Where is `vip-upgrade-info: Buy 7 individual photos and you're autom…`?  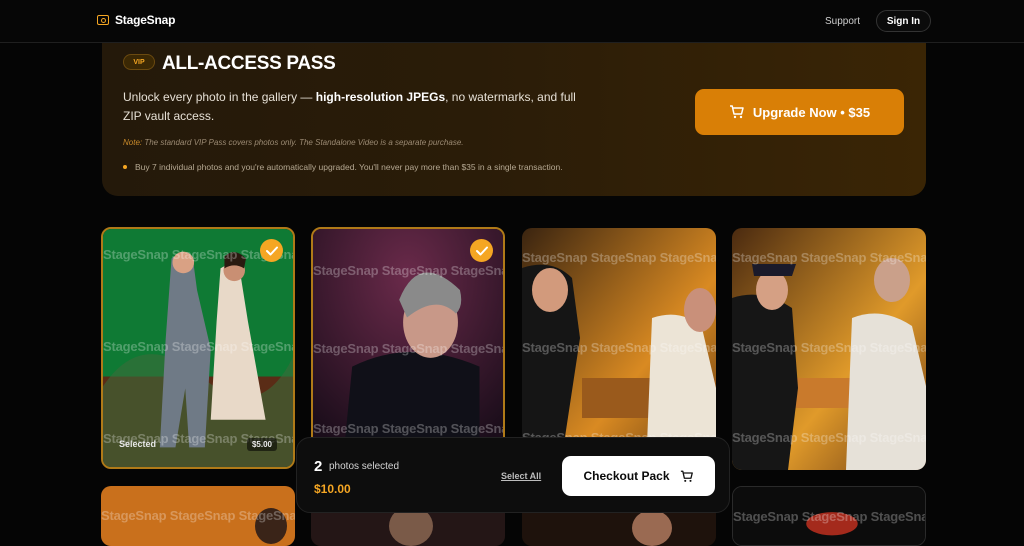 vip-upgrade-info: Buy 7 individual photos and you're autom… is located at coordinates (343, 167).